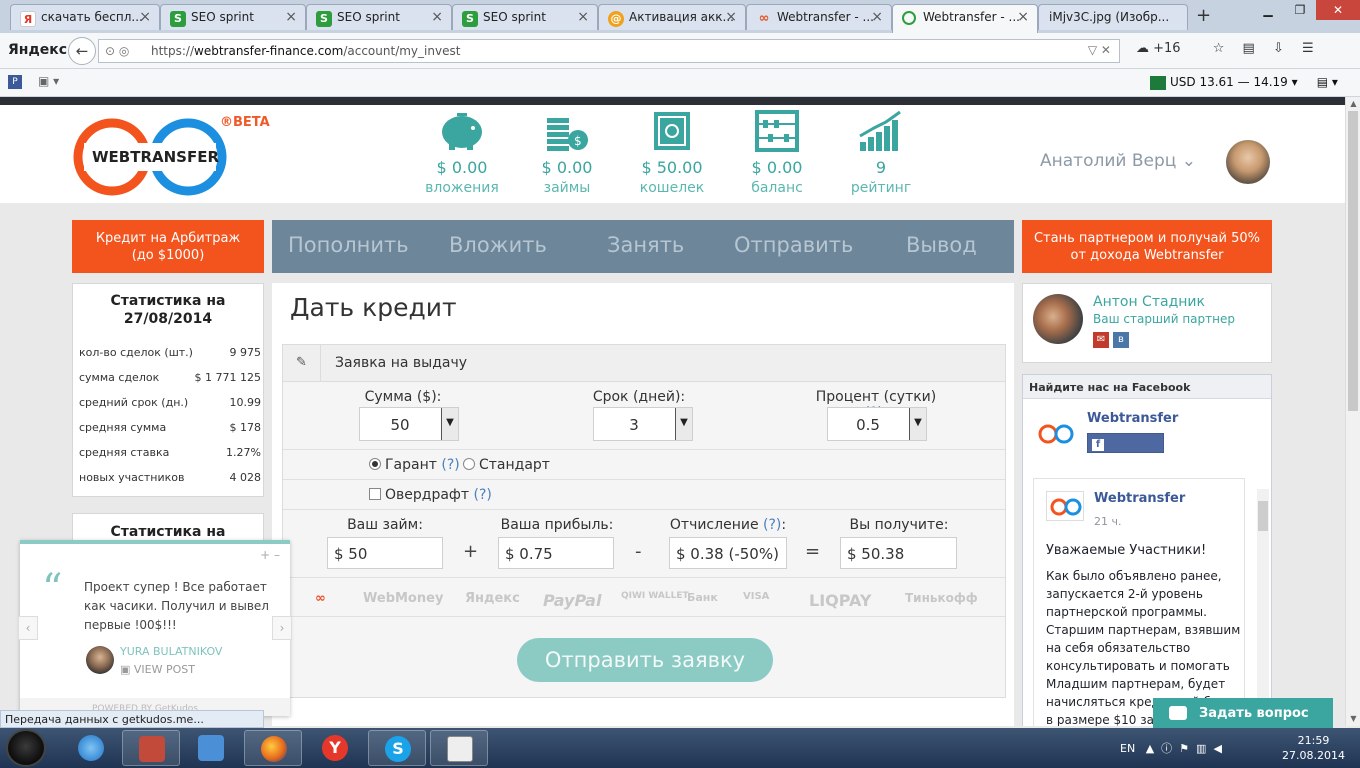 The width and height of the screenshot is (1360, 768). I want to click on menu-borrow: Занять, so click(645, 245).